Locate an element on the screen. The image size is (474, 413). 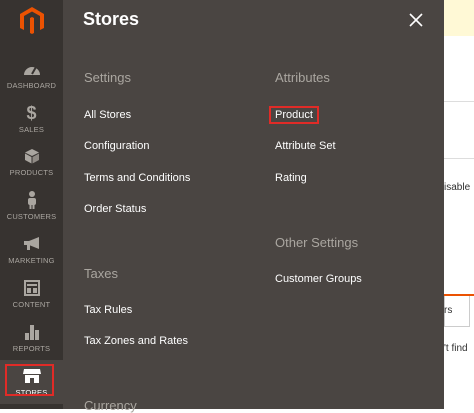
sidebar-item-dashboard: DASHBOARD is located at coordinates (31, 75).